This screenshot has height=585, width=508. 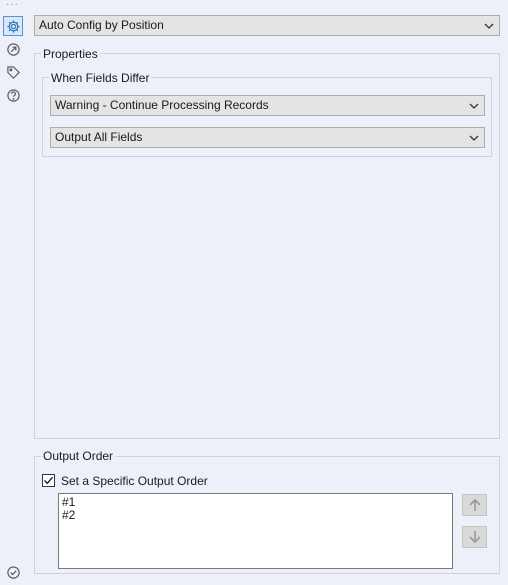 I want to click on tag-icon, so click(x=13, y=72).